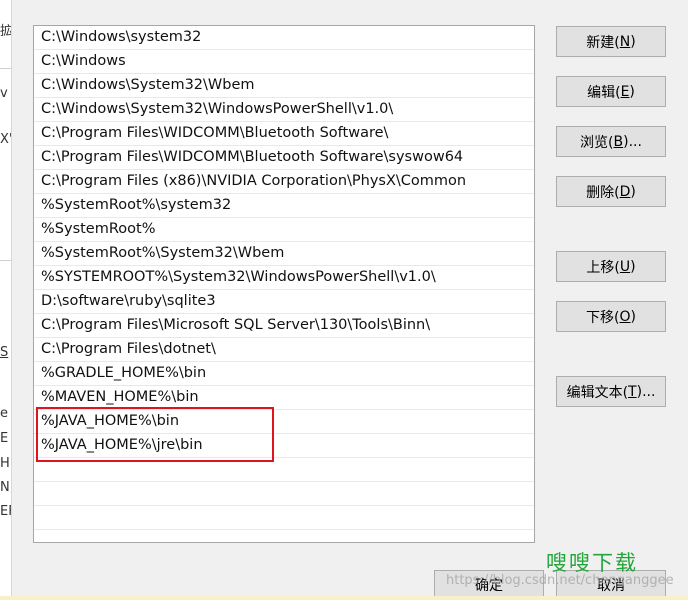 This screenshot has height=600, width=688. I want to click on bg-fragment: EF, so click(5, 511).